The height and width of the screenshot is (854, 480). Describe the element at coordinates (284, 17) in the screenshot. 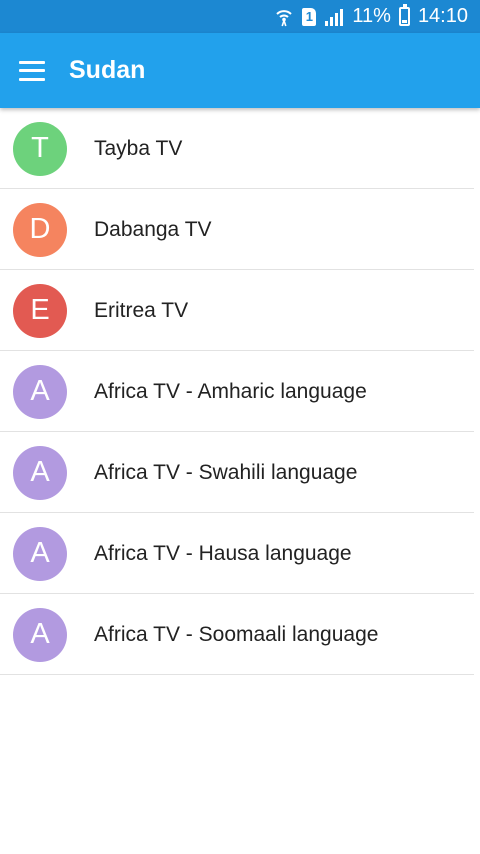

I see `wifi-hotspot-icon` at that location.